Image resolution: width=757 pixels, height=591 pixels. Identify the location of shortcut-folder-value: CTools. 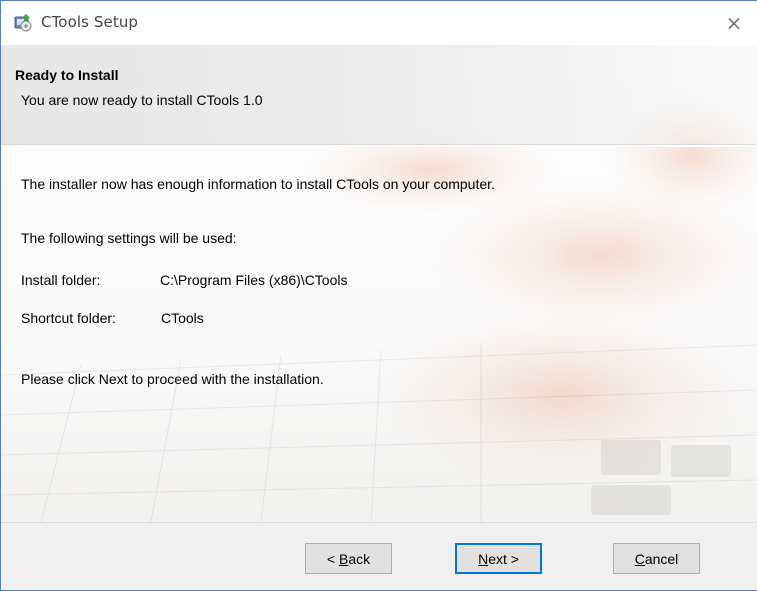
(182, 318).